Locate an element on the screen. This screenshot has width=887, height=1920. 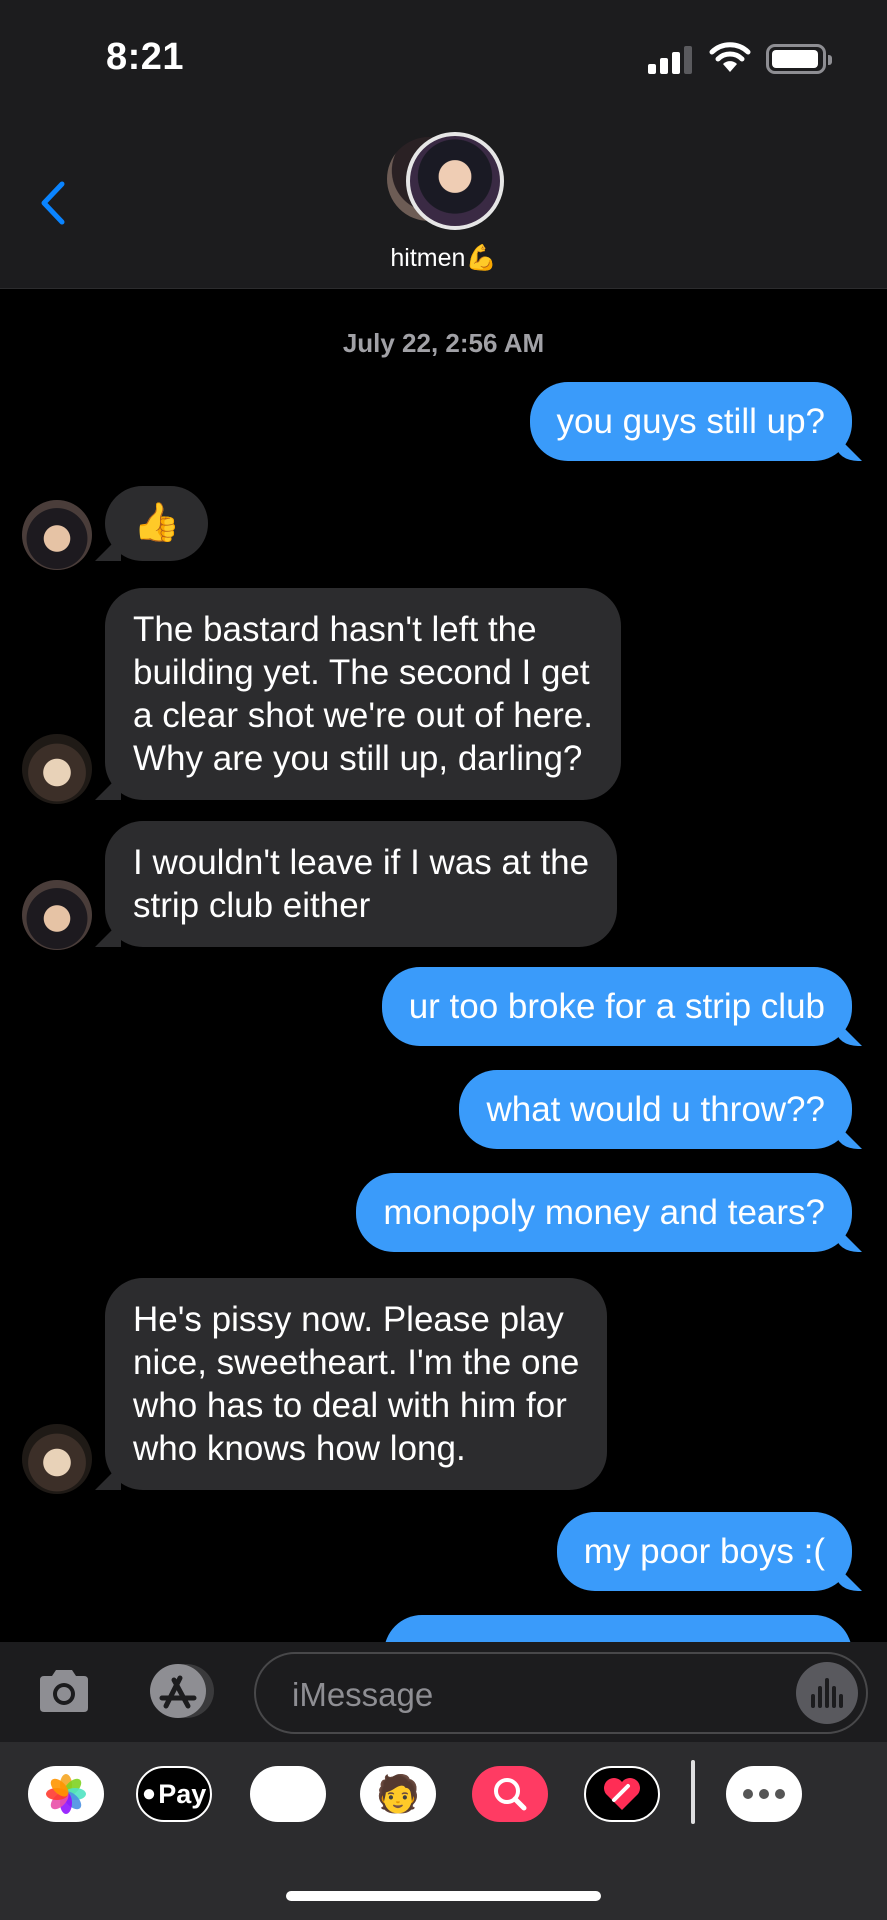
drawer-divider is located at coordinates (693, 1792).